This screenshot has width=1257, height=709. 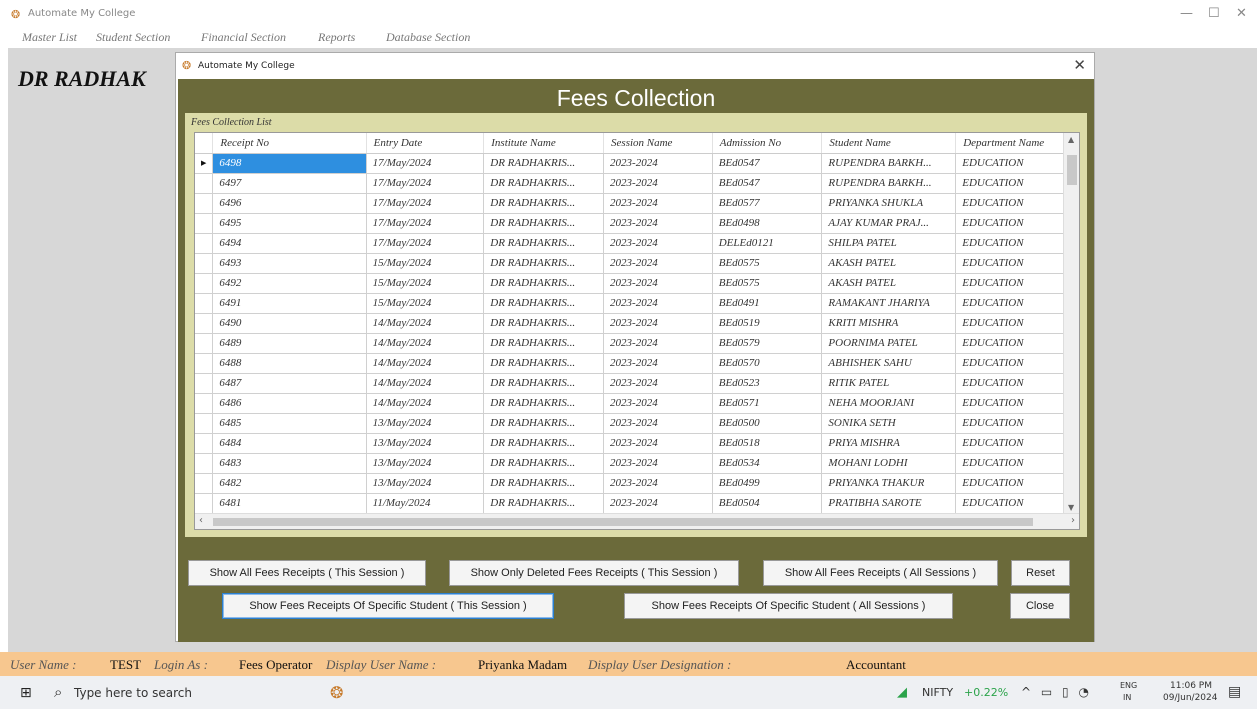 What do you see at coordinates (1071, 507) in the screenshot?
I see `scroll-down-icon: ▼` at bounding box center [1071, 507].